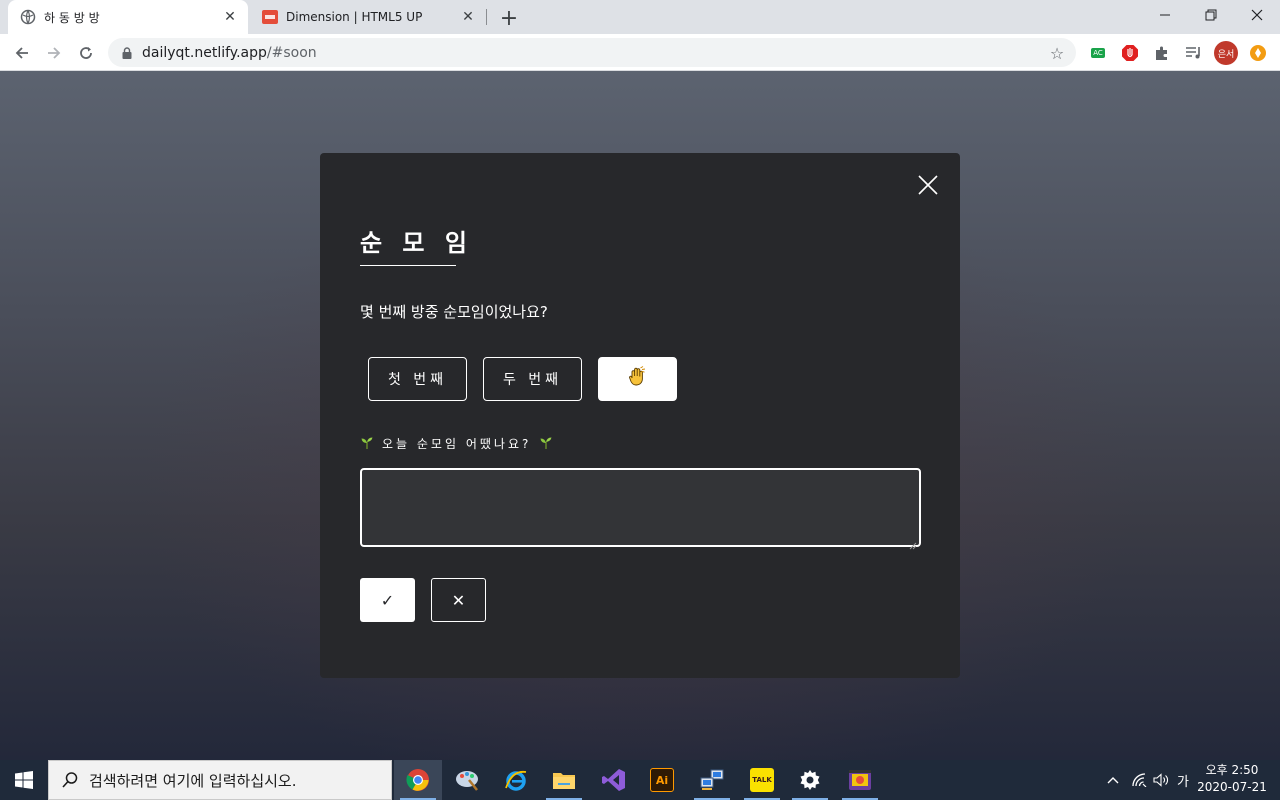 Image resolution: width=1280 pixels, height=800 pixels. I want to click on new-tab-button: +, so click(509, 18).